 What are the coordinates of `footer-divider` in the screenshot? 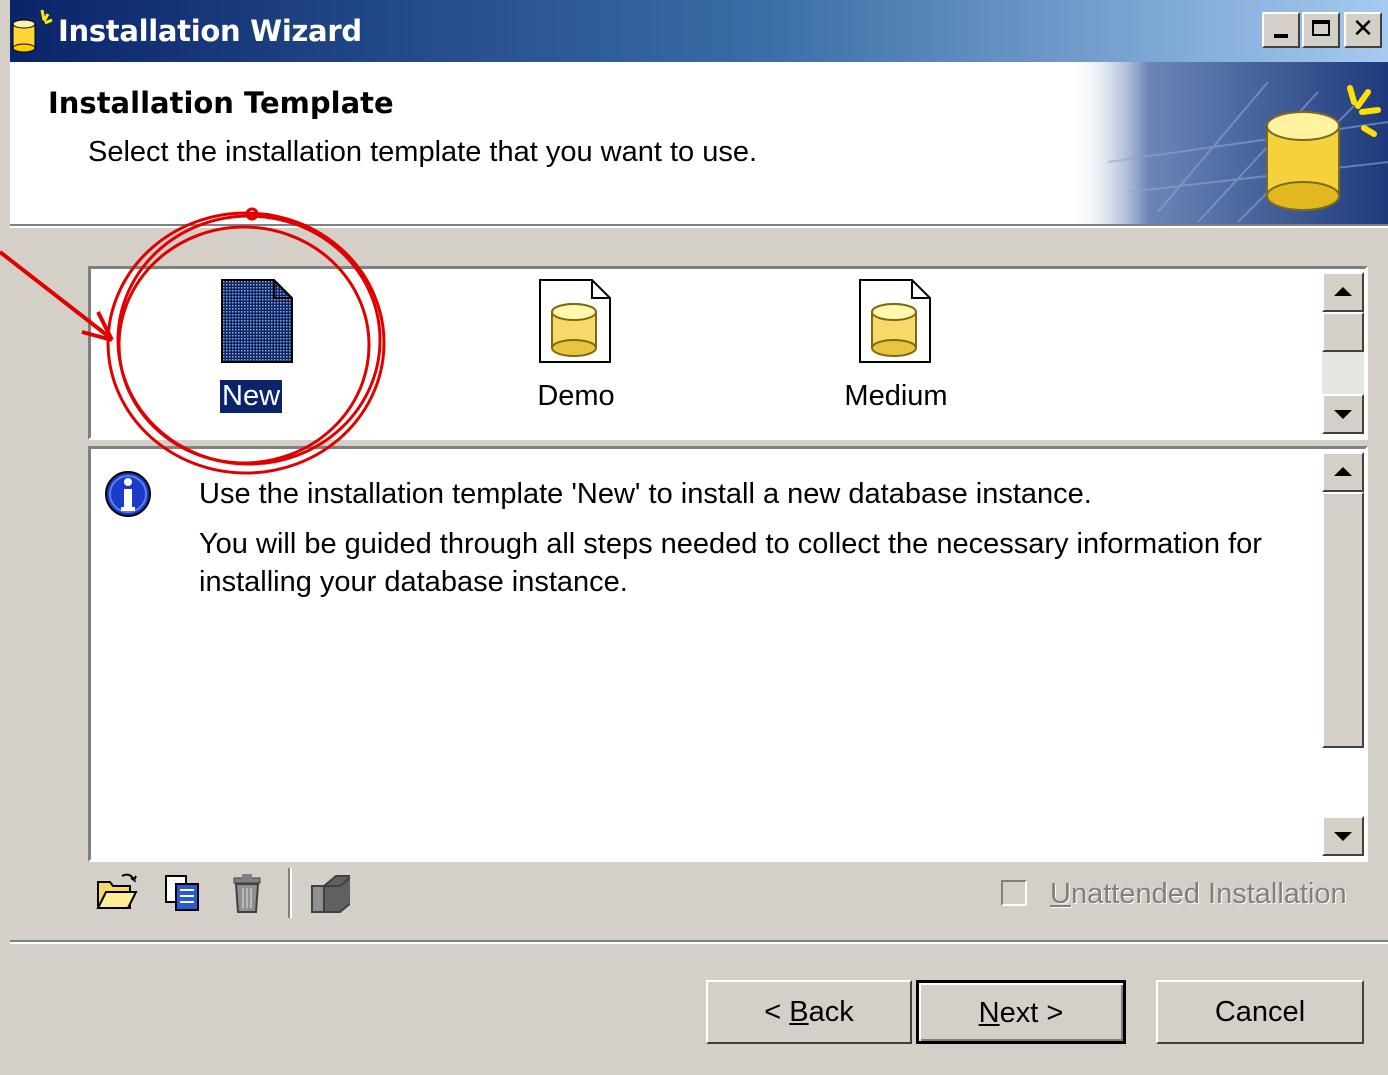 It's located at (699, 942).